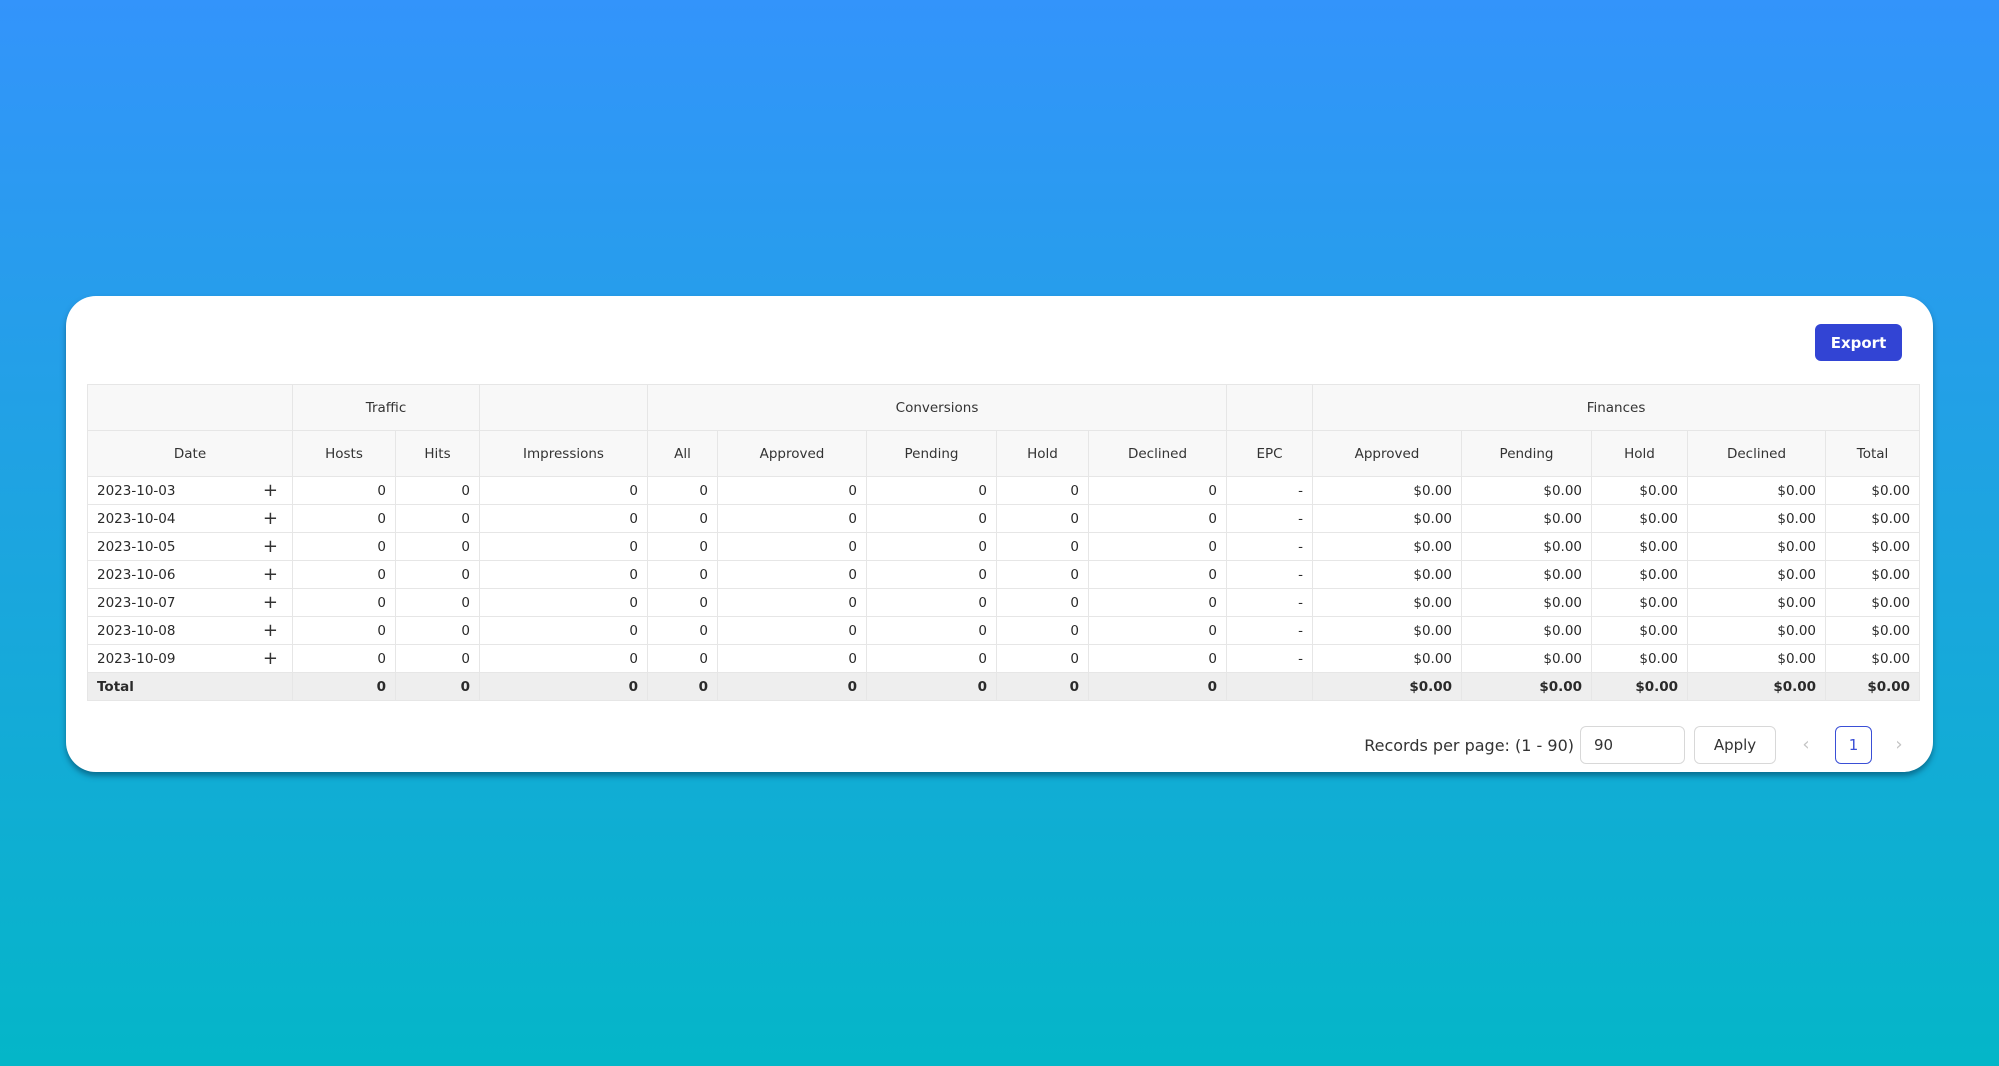 This screenshot has width=1999, height=1066. Describe the element at coordinates (190, 686) in the screenshot. I see `total-label: Total` at that location.